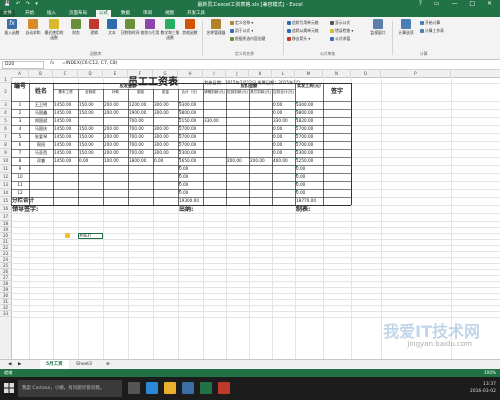 This screenshot has height=400, width=500. I want to click on excel-taskbar-icon, so click(206, 388).